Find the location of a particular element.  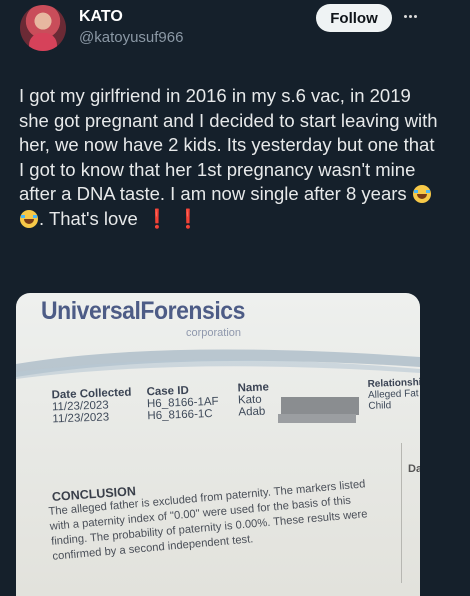

relationship-cell: Child is located at coordinates (380, 406).